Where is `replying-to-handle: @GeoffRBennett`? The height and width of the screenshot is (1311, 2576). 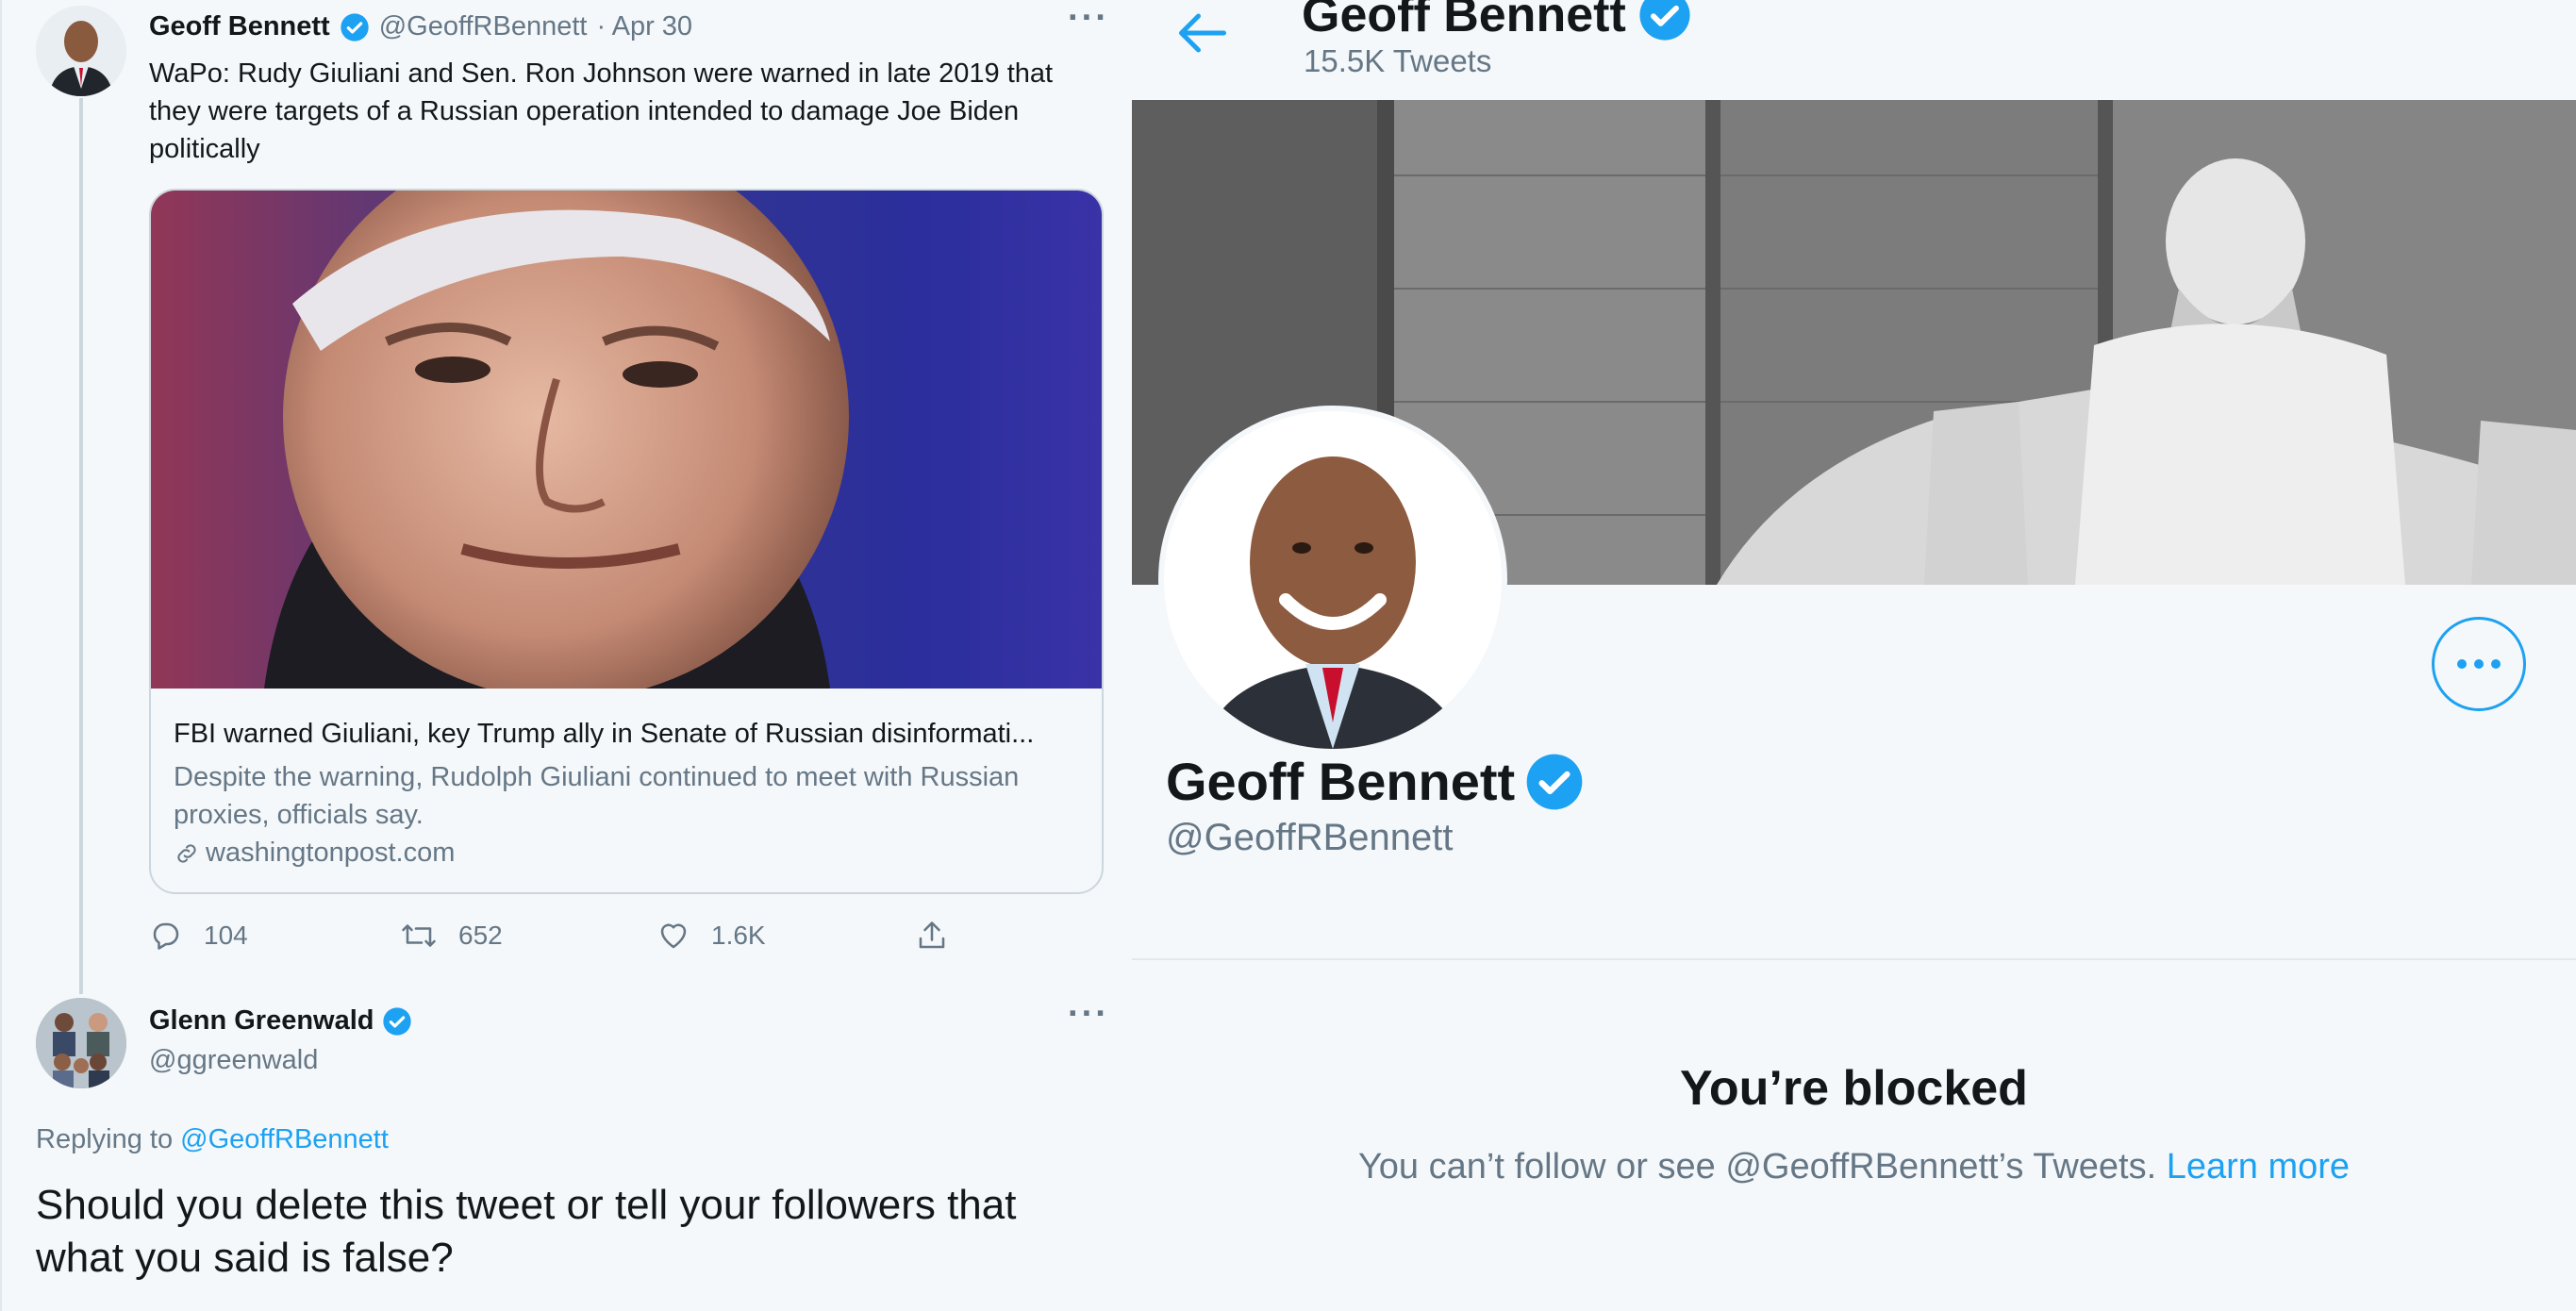 replying-to-handle: @GeoffRBennett is located at coordinates (284, 1139).